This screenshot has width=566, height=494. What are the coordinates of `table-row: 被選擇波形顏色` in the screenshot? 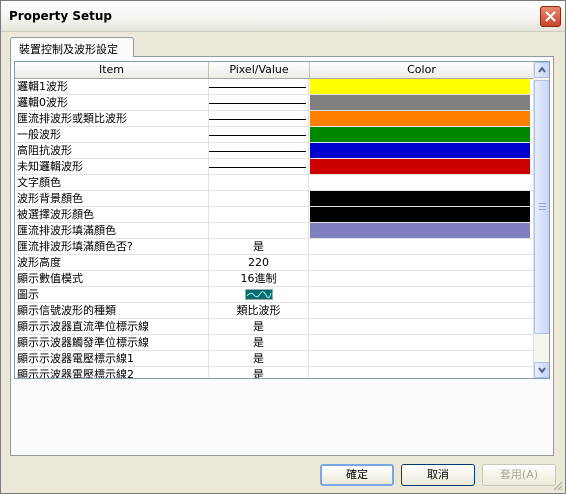 It's located at (274, 215).